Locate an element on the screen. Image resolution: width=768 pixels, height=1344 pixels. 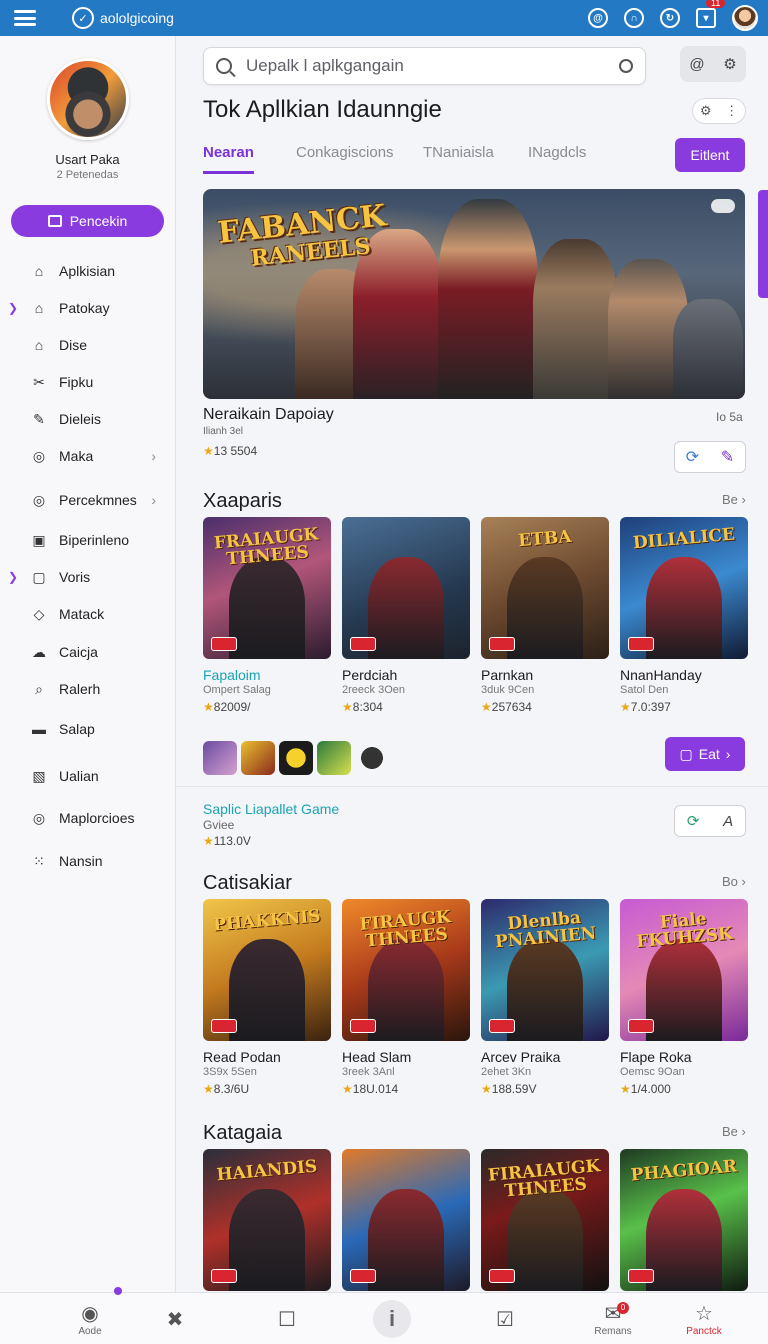
gear-icon: ⚙ is located at coordinates (729, 64).